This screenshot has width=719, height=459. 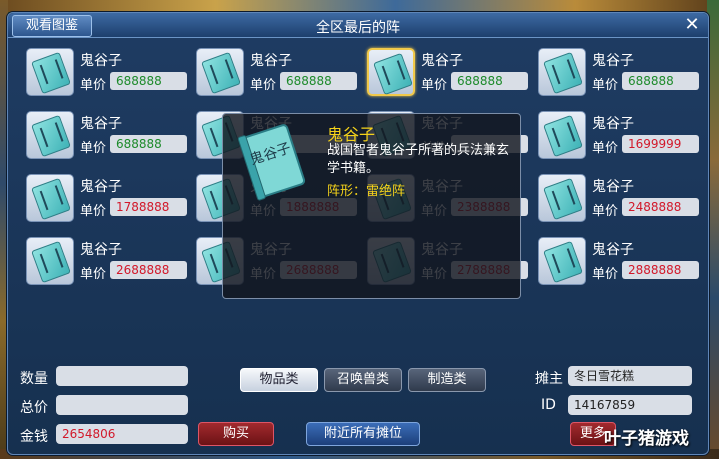 I want to click on tooltip-description: 战国智者鬼谷子所著的兵法兼玄学书籍。, so click(x=418, y=159).